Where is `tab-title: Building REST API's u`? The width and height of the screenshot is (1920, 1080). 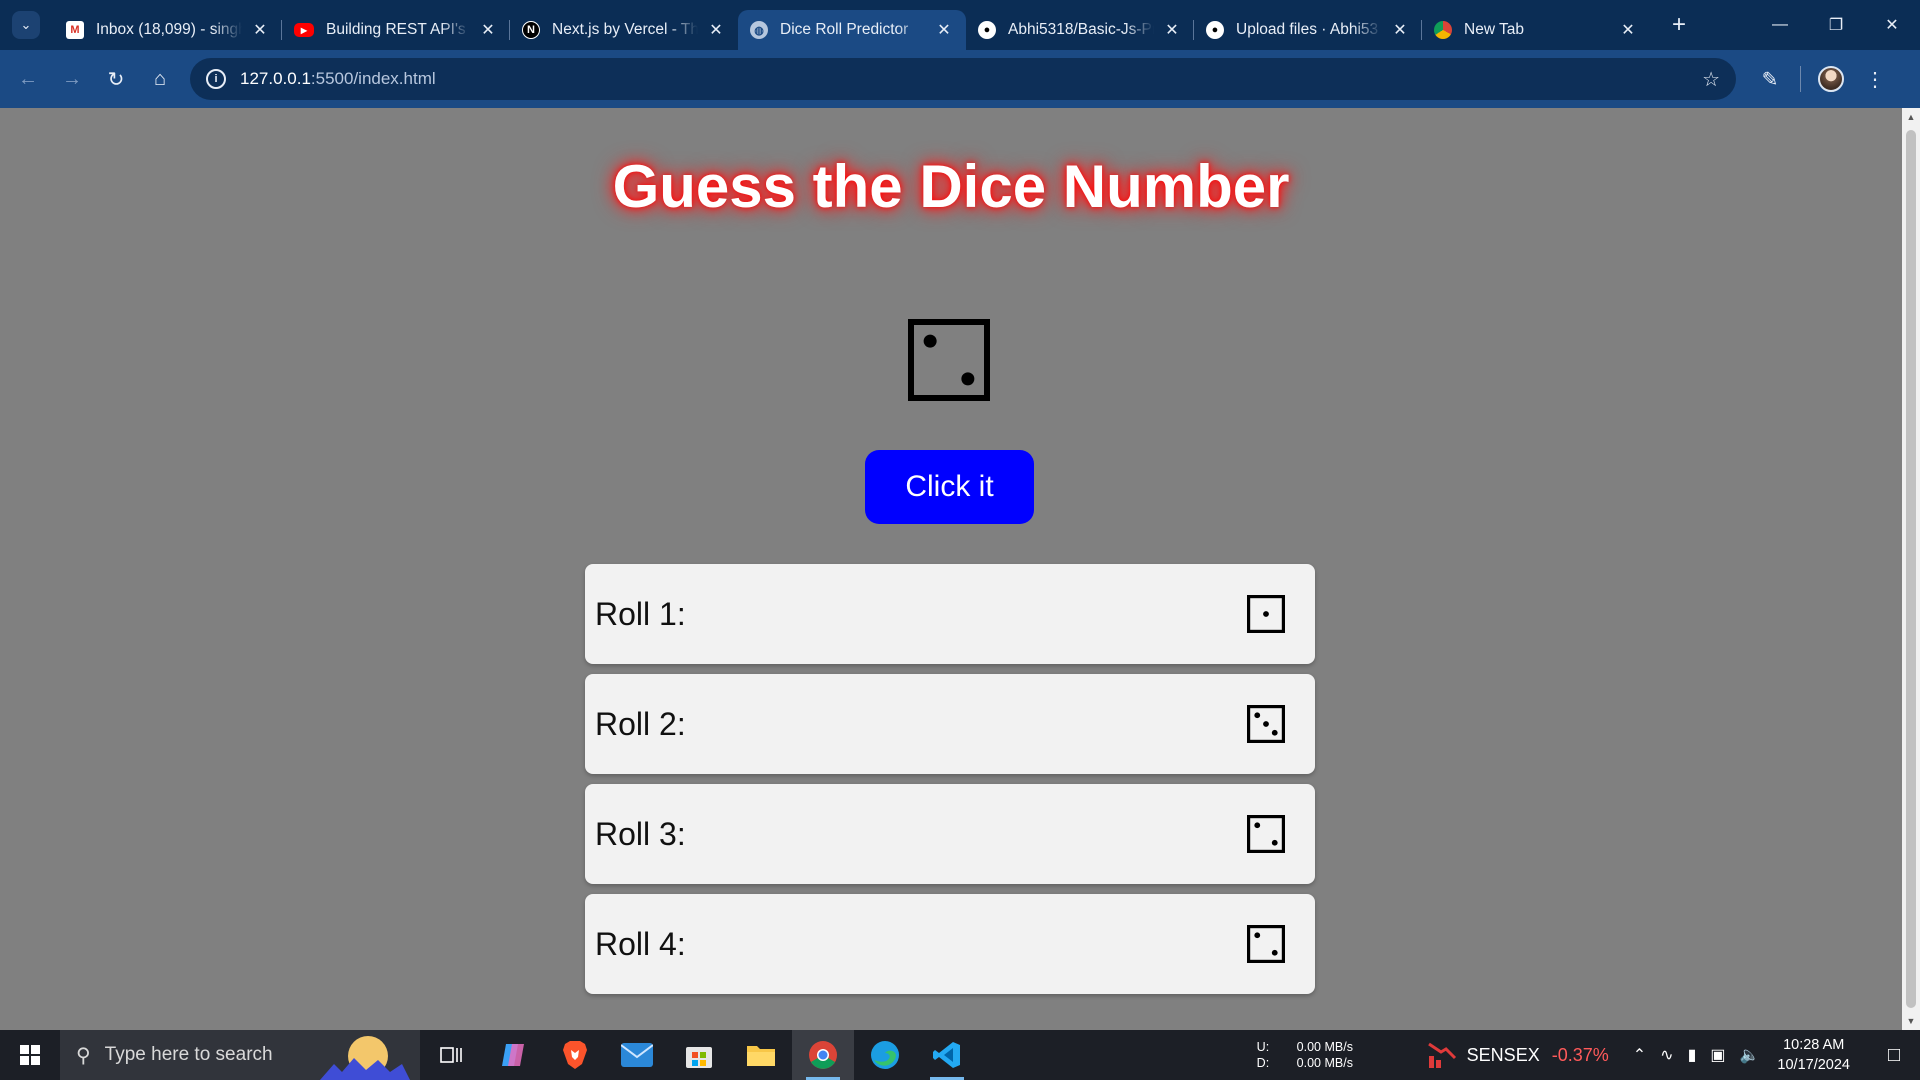
tab-title: Building REST API's u is located at coordinates (398, 29).